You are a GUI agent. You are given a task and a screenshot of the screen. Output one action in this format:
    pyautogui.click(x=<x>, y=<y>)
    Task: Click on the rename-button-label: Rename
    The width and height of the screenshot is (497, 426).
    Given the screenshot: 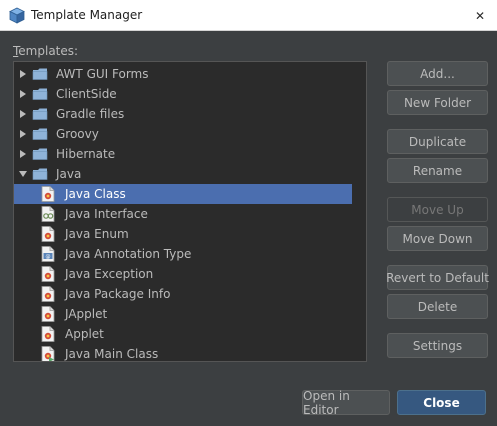 What is the action you would take?
    pyautogui.click(x=437, y=170)
    